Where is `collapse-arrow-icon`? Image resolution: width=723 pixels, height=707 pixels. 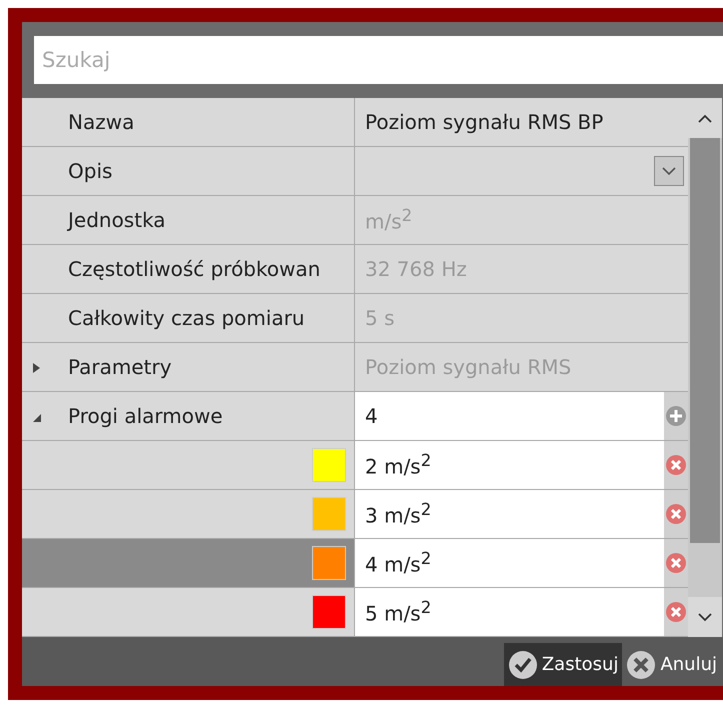 collapse-arrow-icon is located at coordinates (37, 418).